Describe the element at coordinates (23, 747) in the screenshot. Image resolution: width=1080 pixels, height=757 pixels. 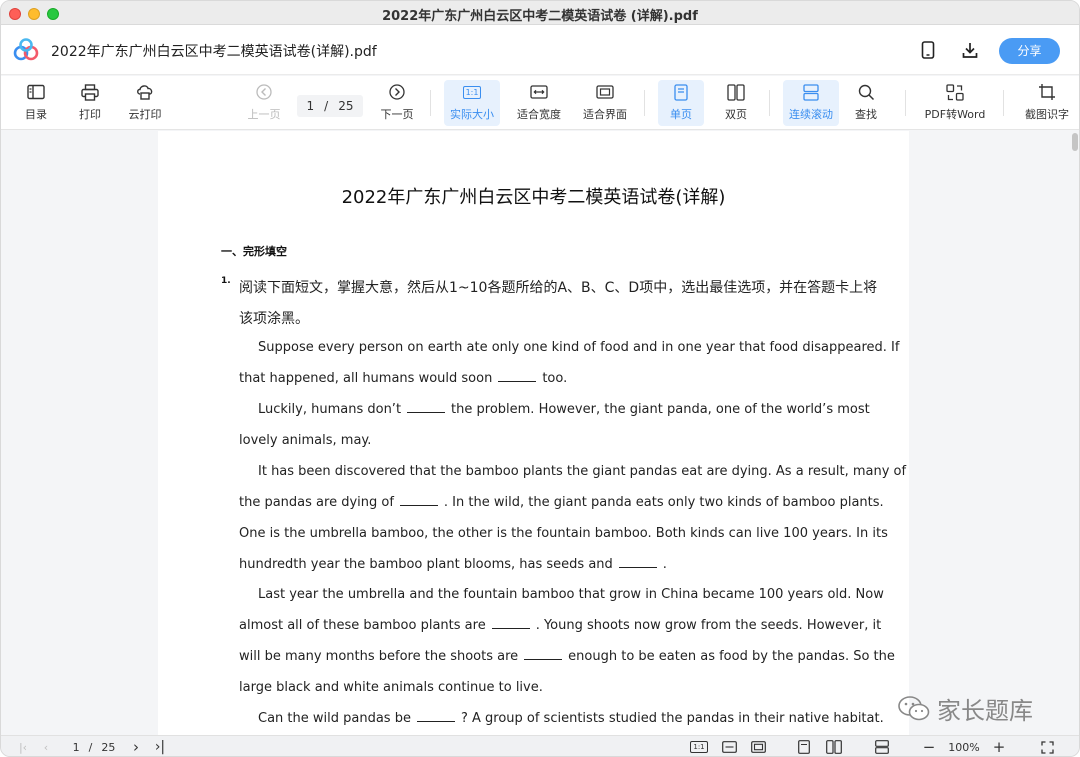
I see `first-page-button: |‹` at that location.